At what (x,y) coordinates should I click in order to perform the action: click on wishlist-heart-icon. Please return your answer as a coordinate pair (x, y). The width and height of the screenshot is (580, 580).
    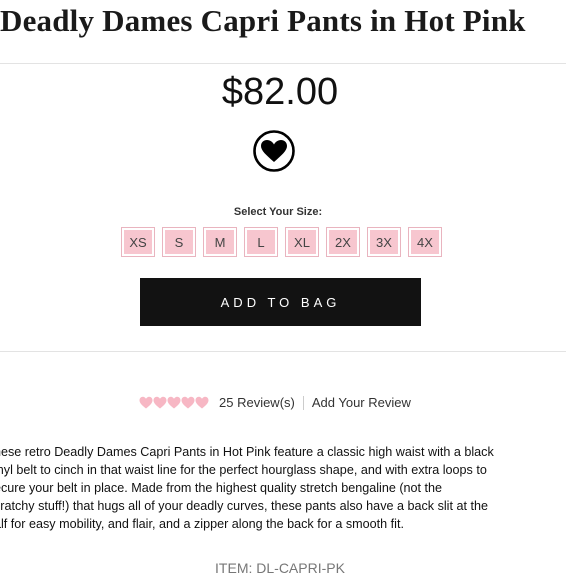
    Looking at the image, I should click on (274, 151).